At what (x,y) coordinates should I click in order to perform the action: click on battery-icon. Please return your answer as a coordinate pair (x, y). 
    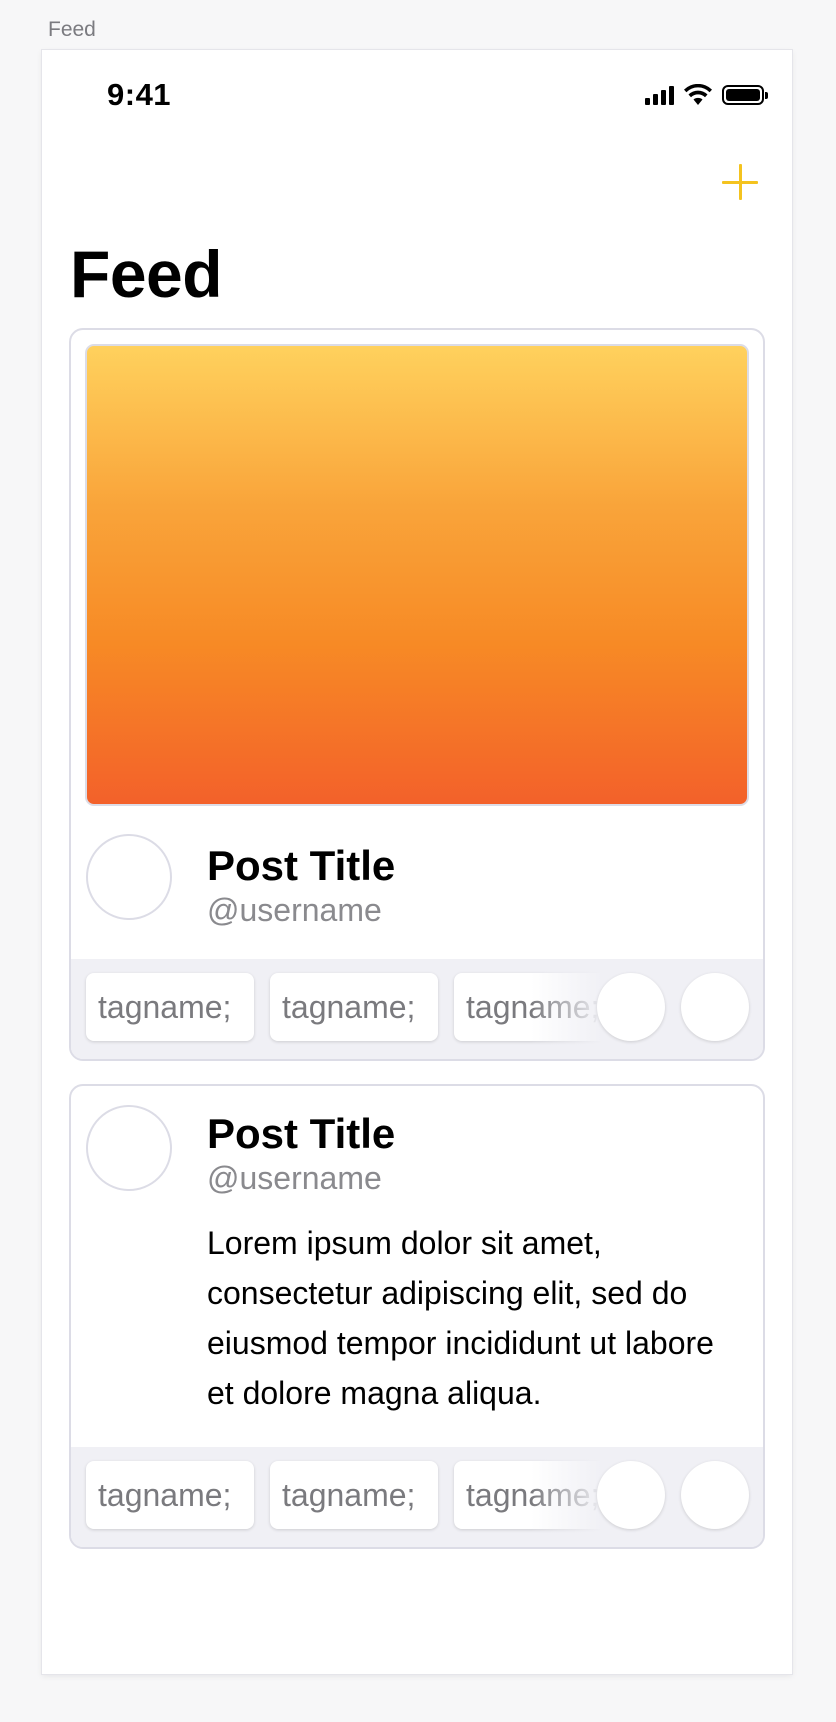
    Looking at the image, I should click on (745, 94).